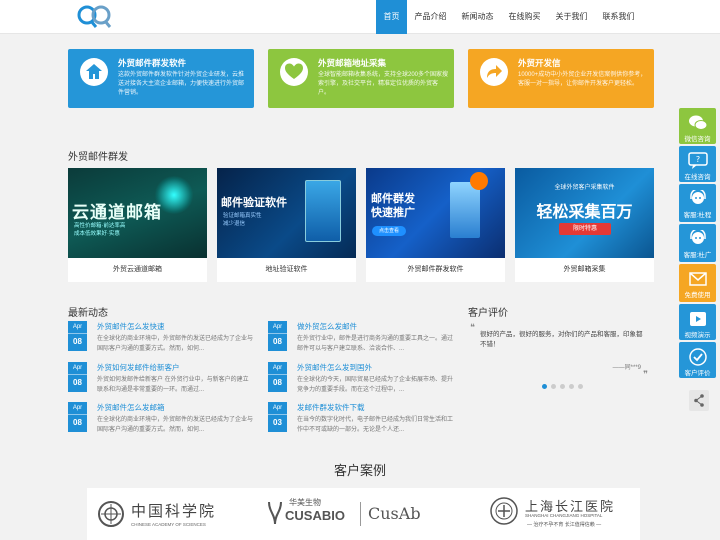 The height and width of the screenshot is (540, 720). What do you see at coordinates (242, 220) in the screenshot?
I see `banner-sub: 验证邮箱真实性 减少退信` at bounding box center [242, 220].